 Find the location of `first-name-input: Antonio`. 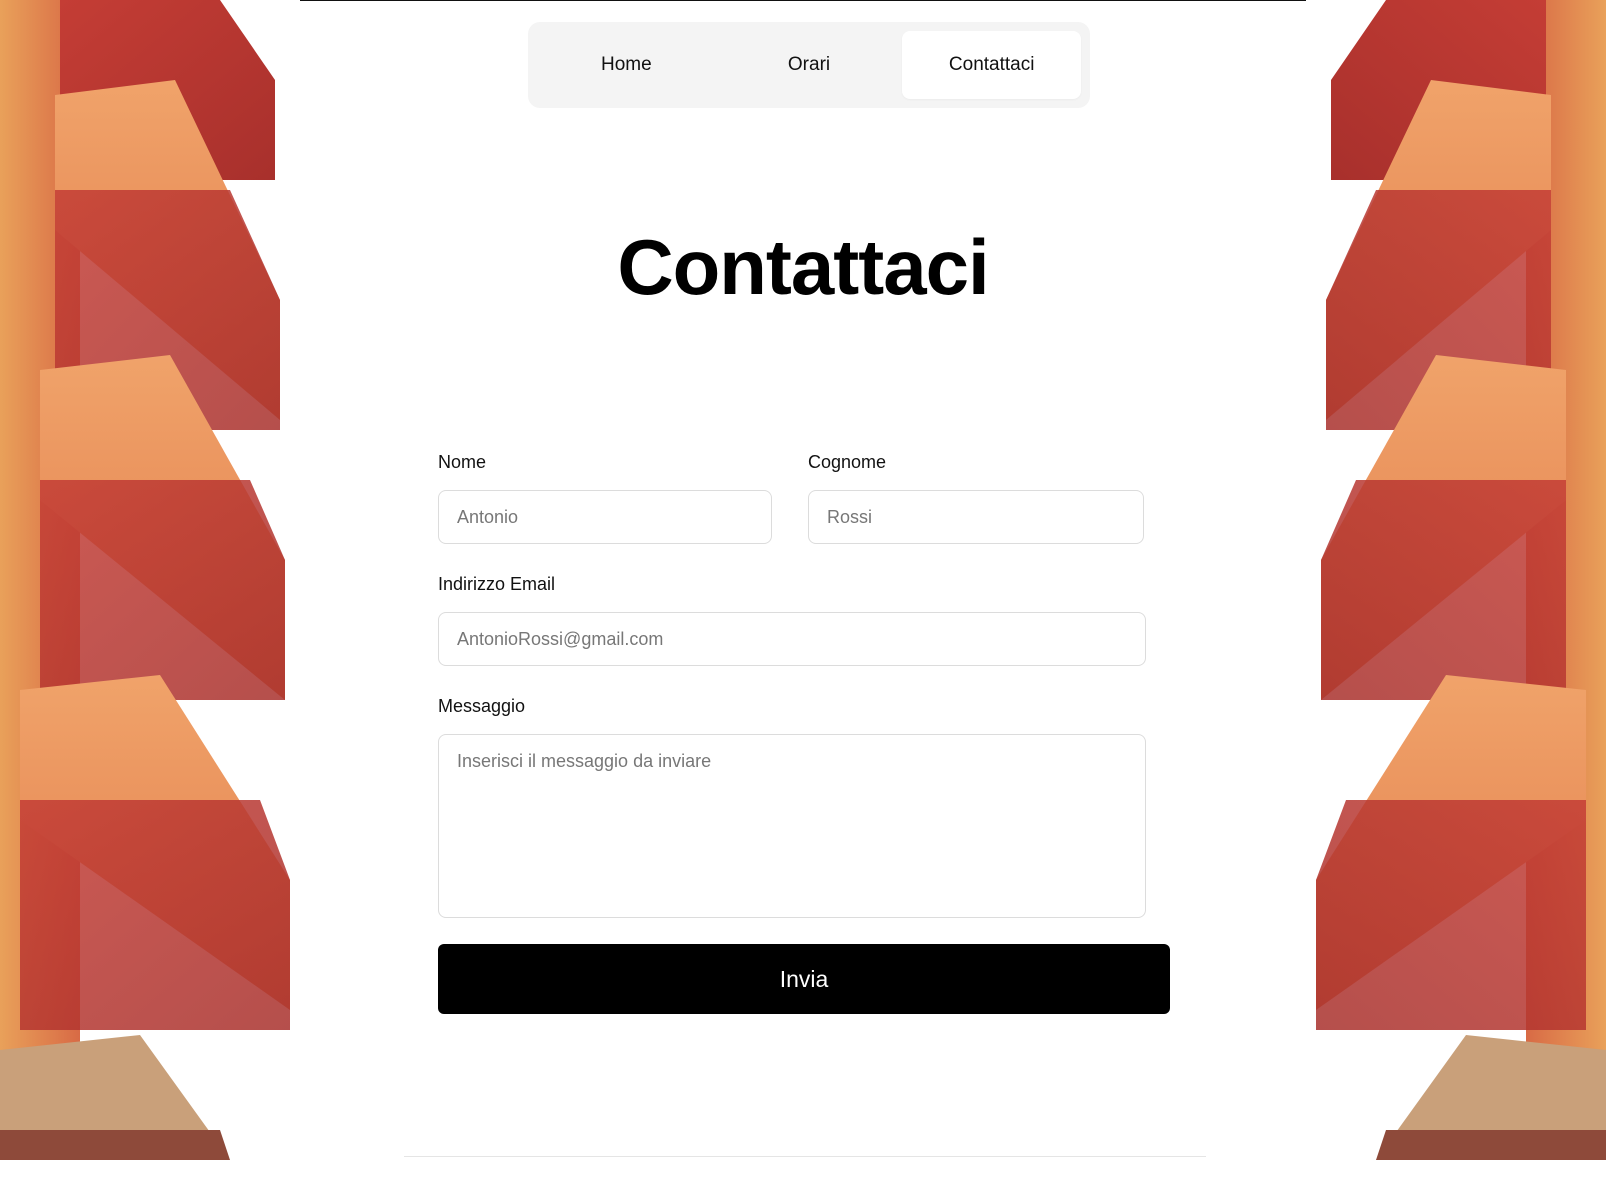

first-name-input: Antonio is located at coordinates (605, 517).